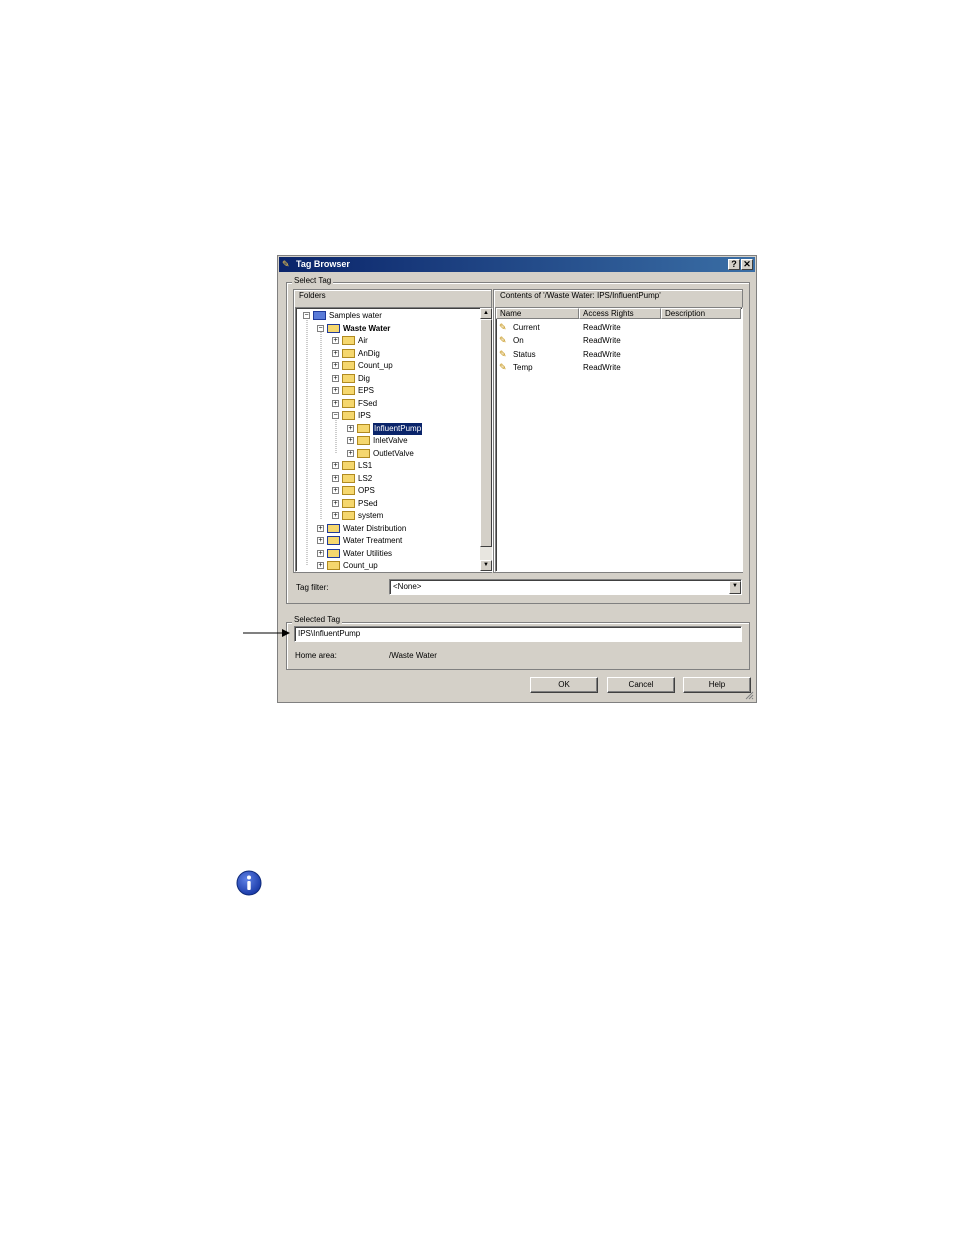  Describe the element at coordinates (249, 883) in the screenshot. I see `info-icon` at that location.